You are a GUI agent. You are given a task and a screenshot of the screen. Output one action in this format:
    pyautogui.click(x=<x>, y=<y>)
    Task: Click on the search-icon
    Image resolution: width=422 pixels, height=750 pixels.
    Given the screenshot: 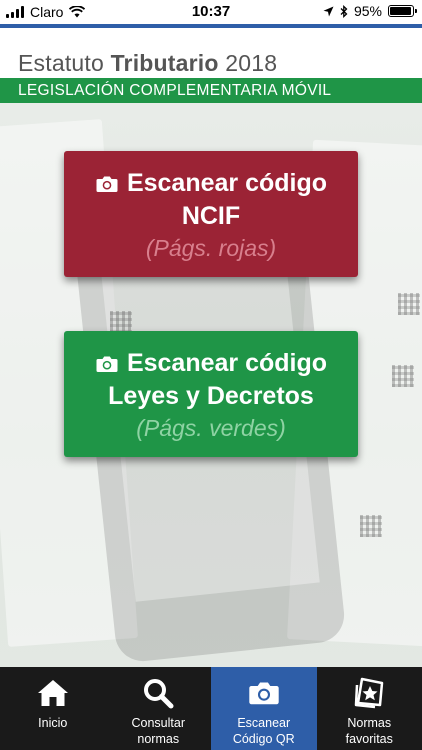 What is the action you would take?
    pyautogui.click(x=159, y=694)
    